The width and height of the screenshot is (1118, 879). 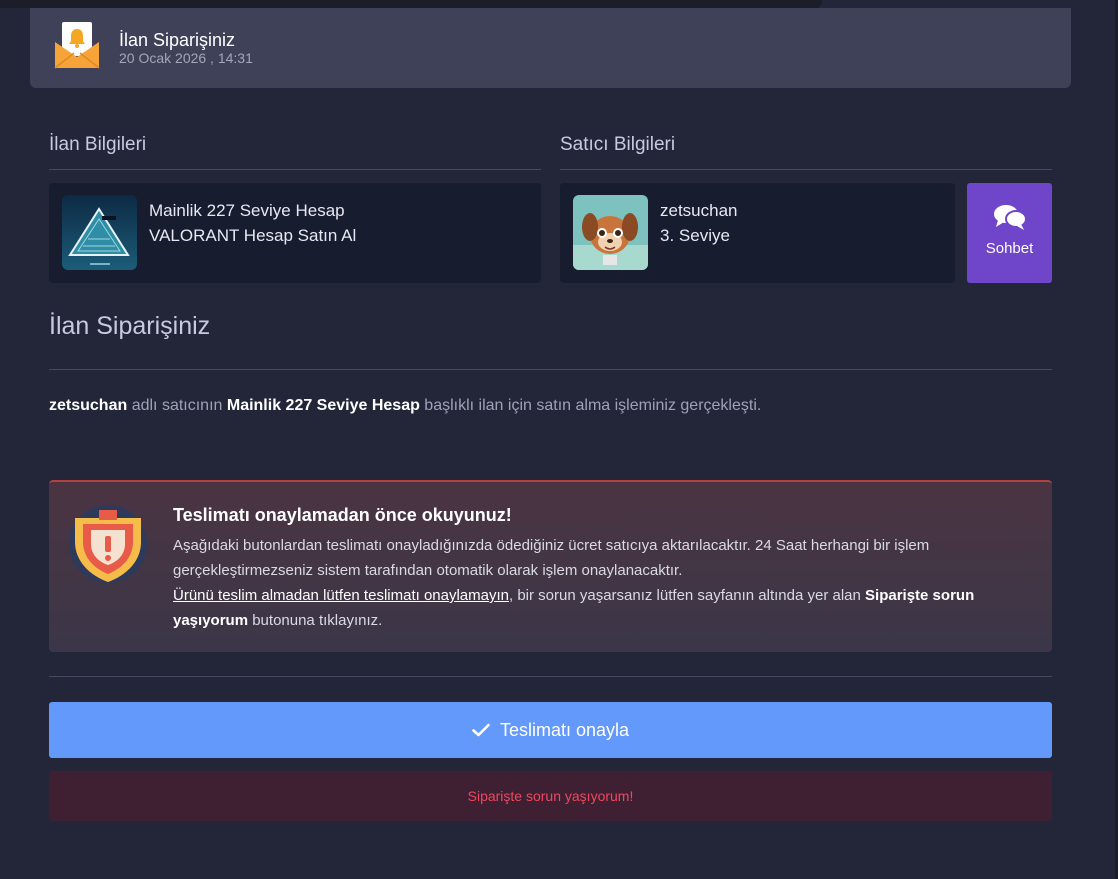 I want to click on top-bar, so click(x=411, y=4).